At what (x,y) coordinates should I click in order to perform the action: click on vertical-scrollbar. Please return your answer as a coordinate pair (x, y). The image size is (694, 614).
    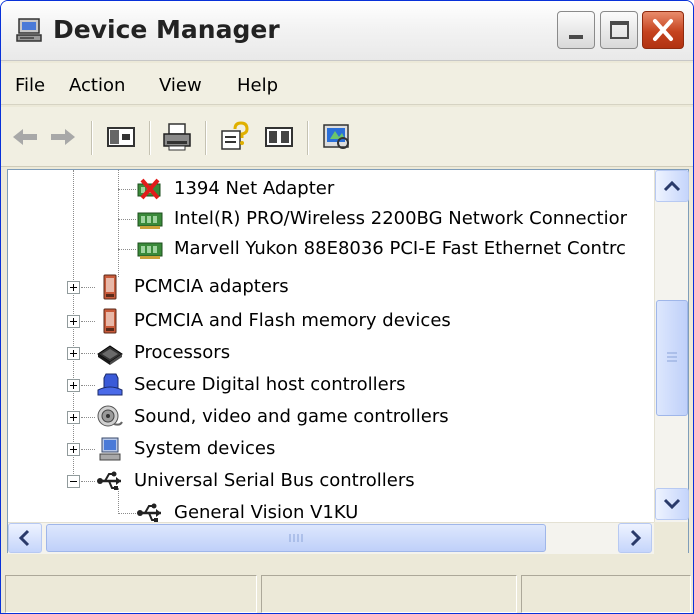
    Looking at the image, I should click on (671, 346).